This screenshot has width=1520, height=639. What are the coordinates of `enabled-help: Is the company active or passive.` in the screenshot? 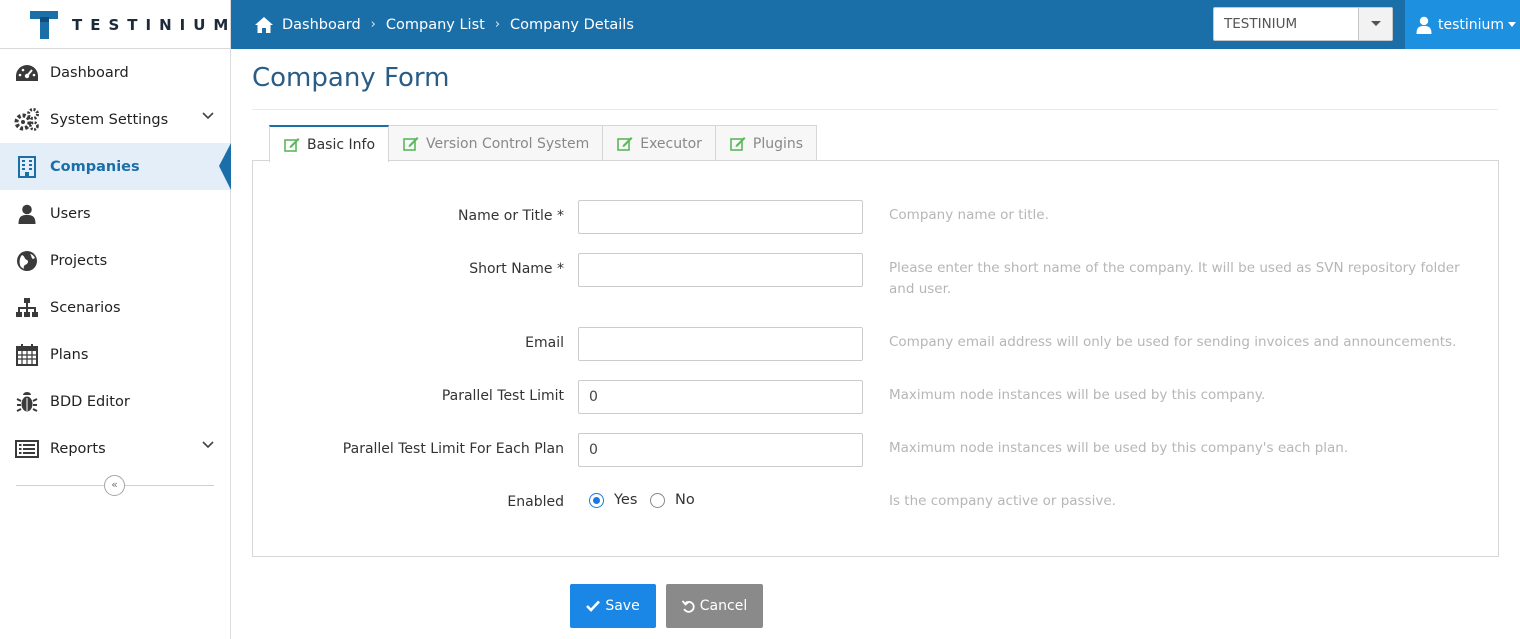 It's located at (1002, 501).